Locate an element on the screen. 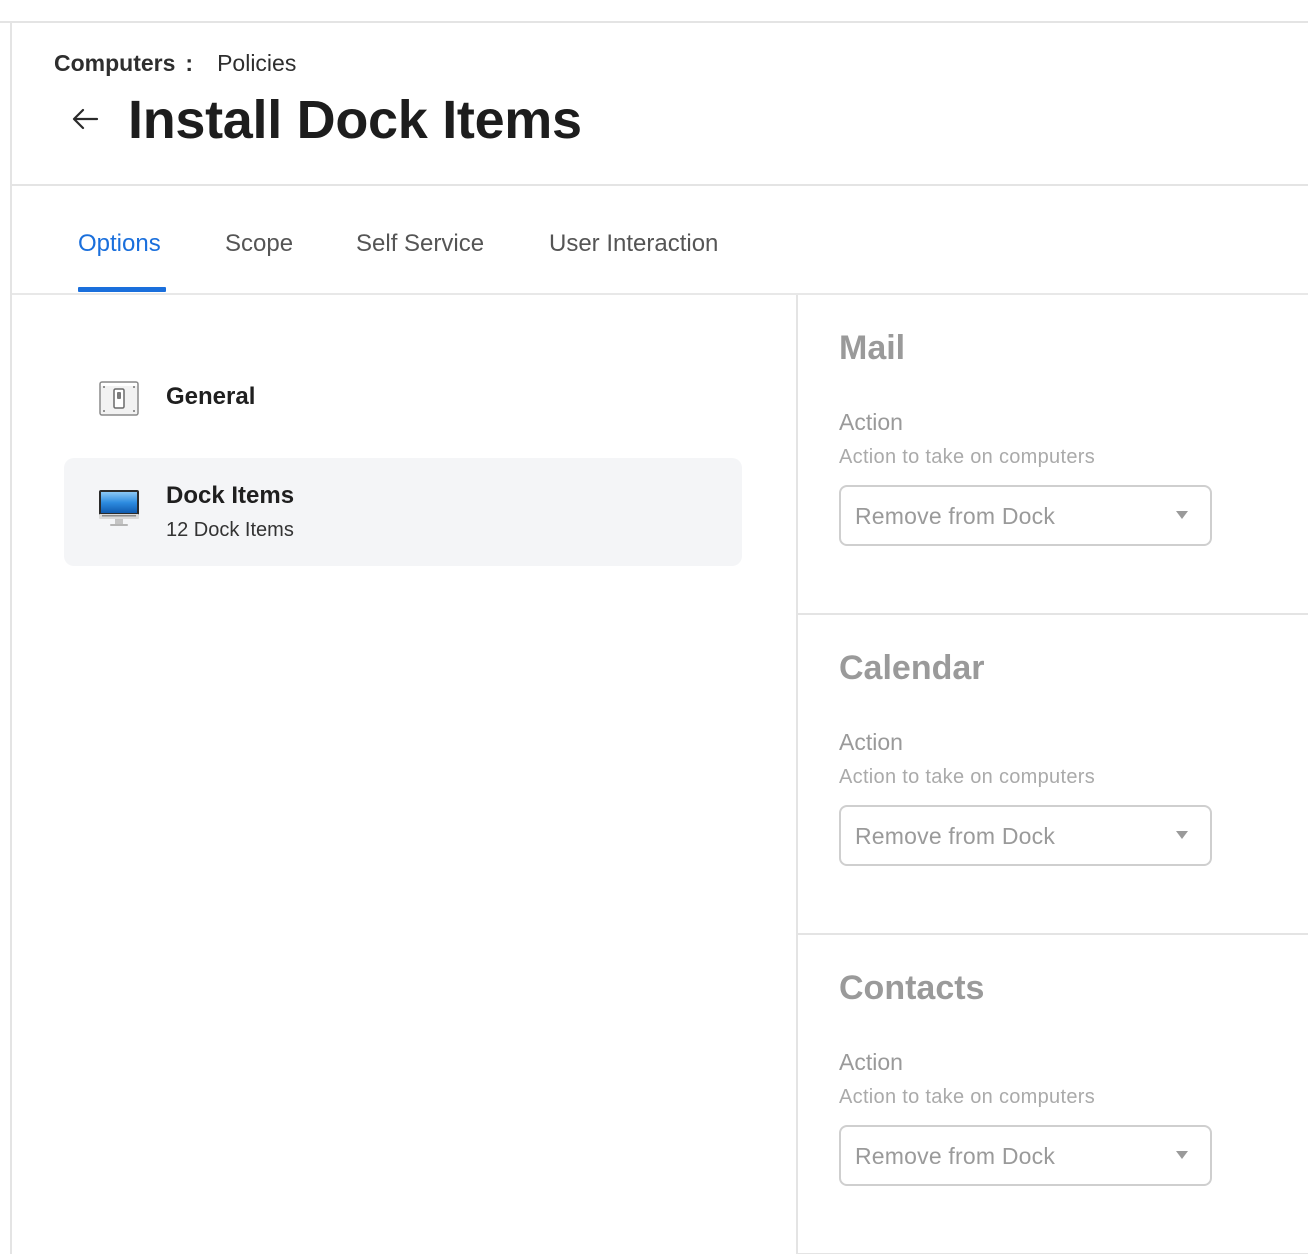 The height and width of the screenshot is (1254, 1308). tab-user-interaction: User Interaction is located at coordinates (633, 244).